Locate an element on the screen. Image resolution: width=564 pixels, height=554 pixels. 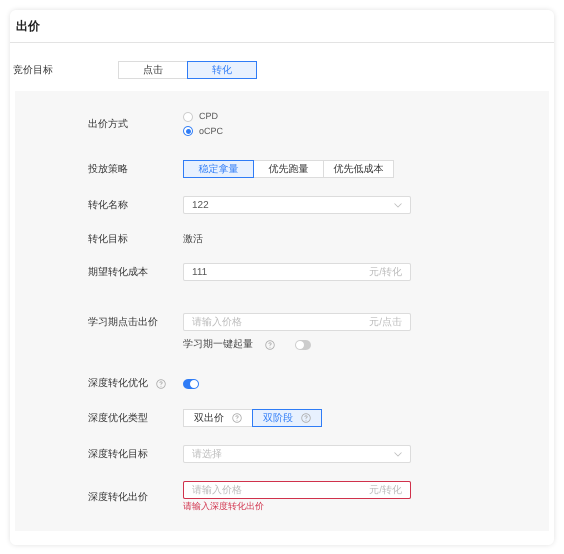
field-label: 期望转化成本 is located at coordinates (118, 273).